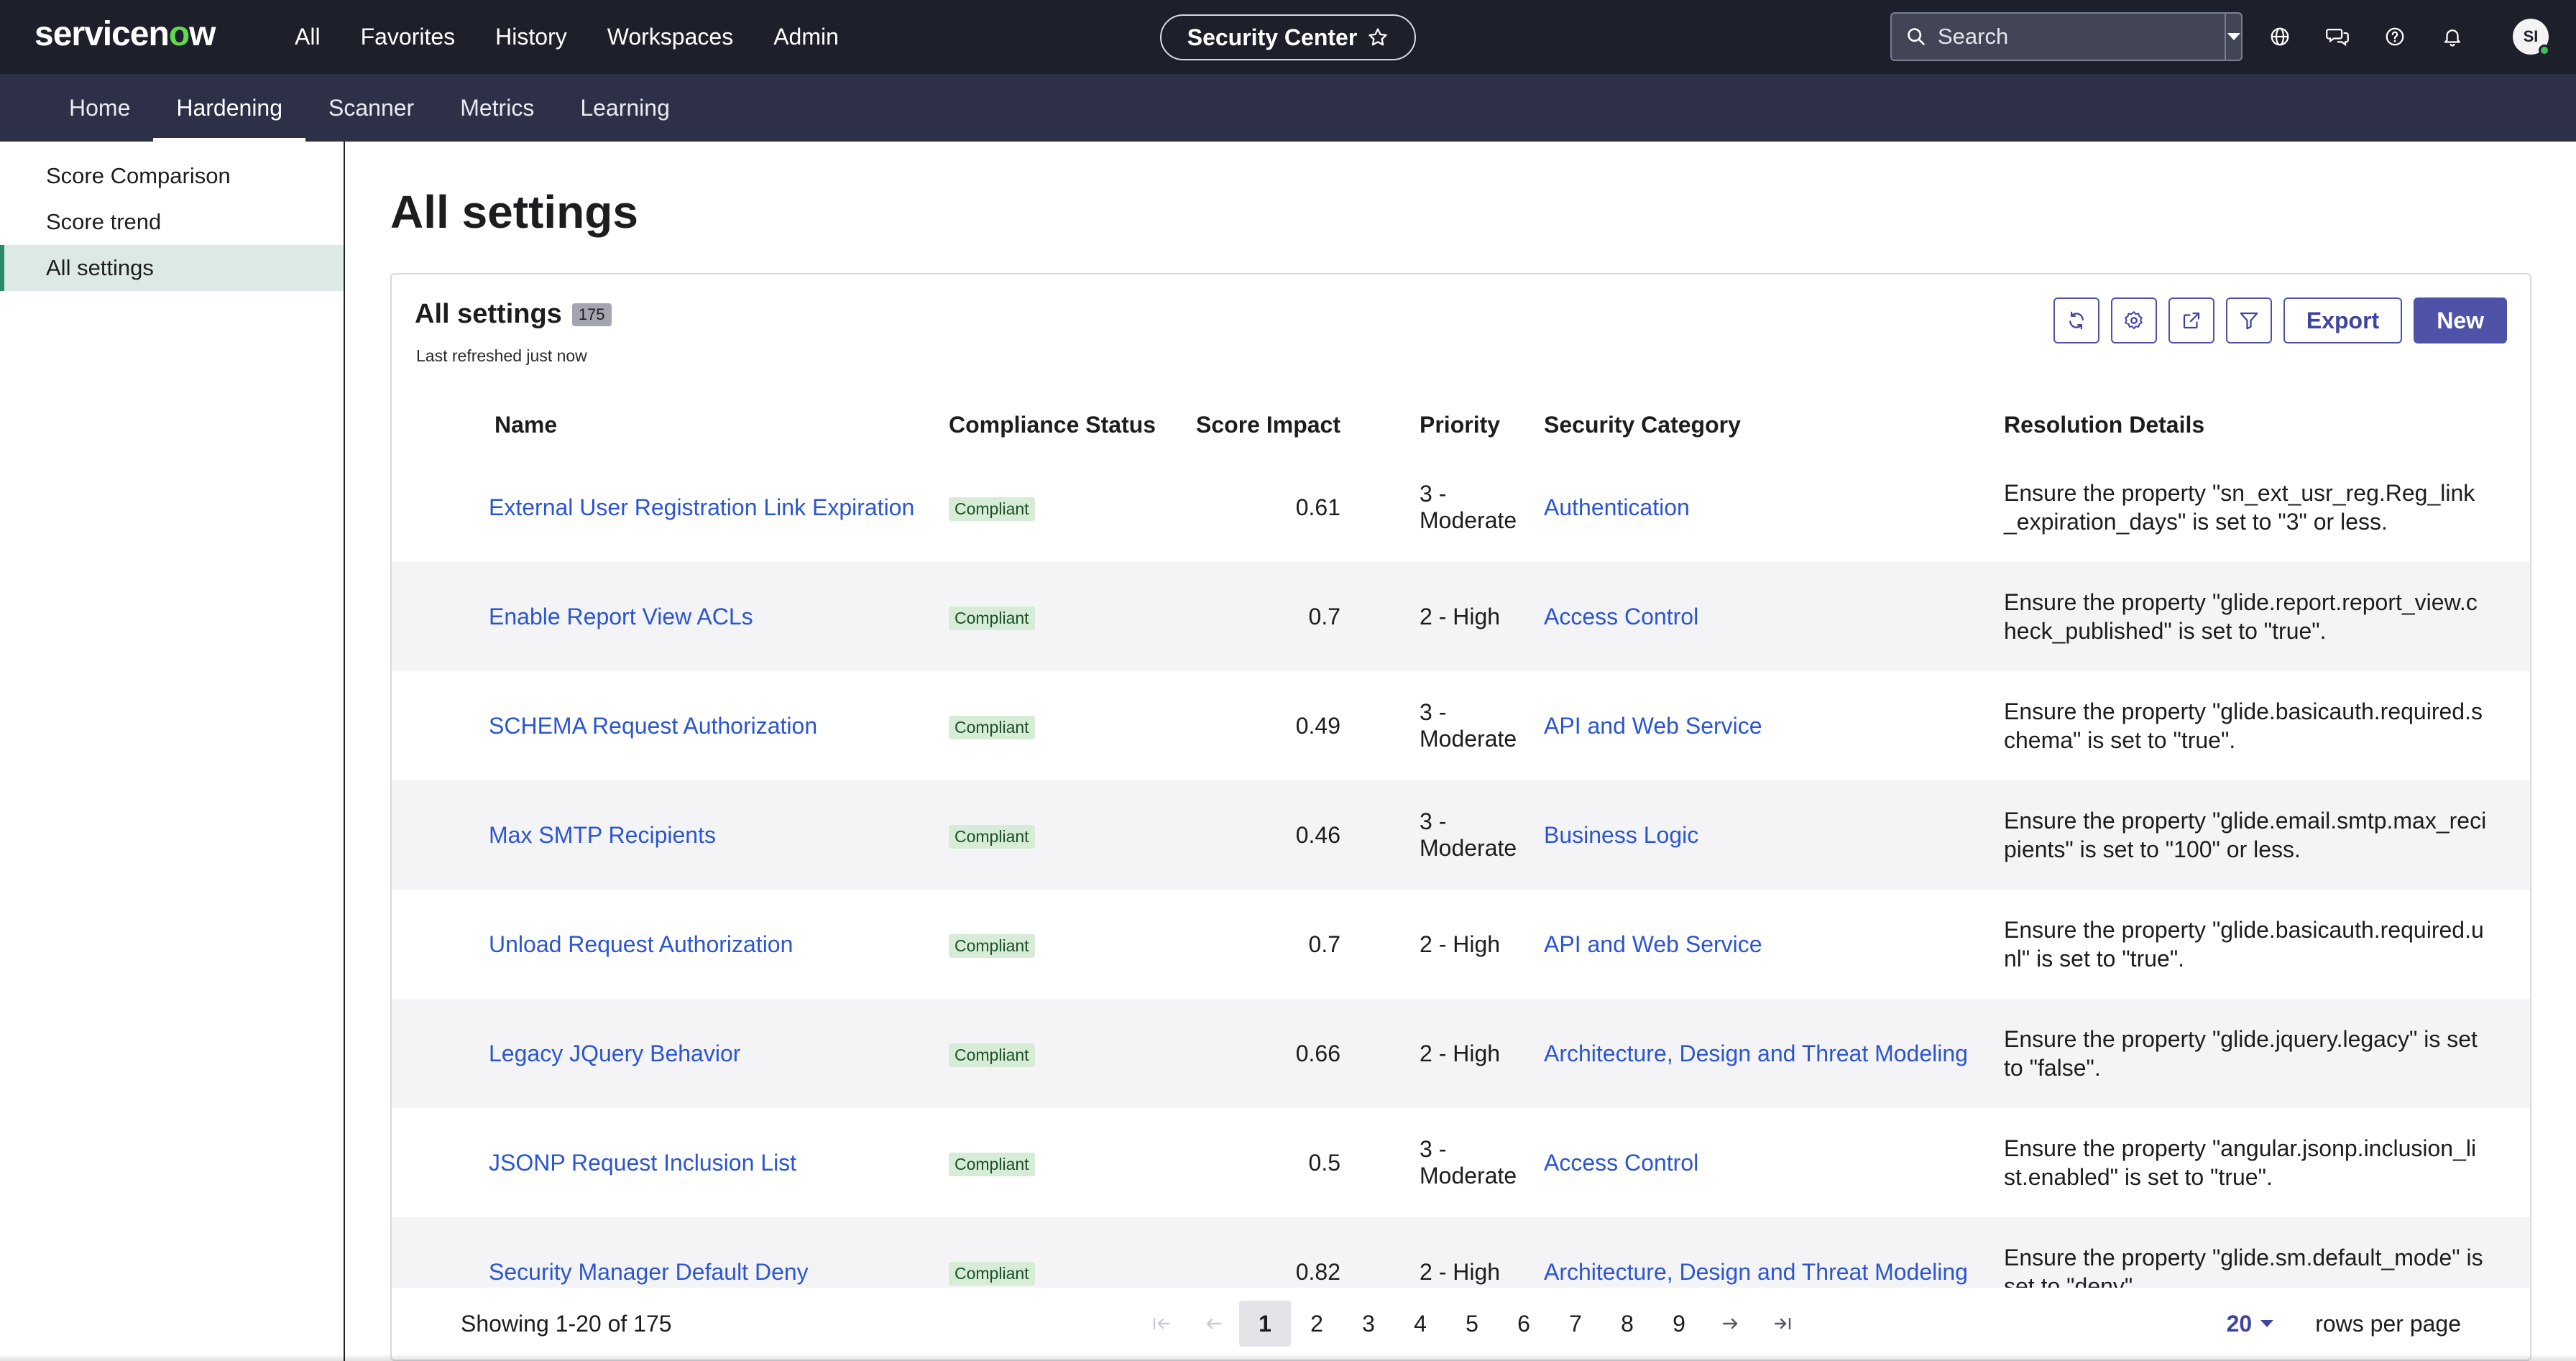 The image size is (2576, 1361). What do you see at coordinates (670, 37) in the screenshot?
I see `nav-workspaces: Workspaces` at bounding box center [670, 37].